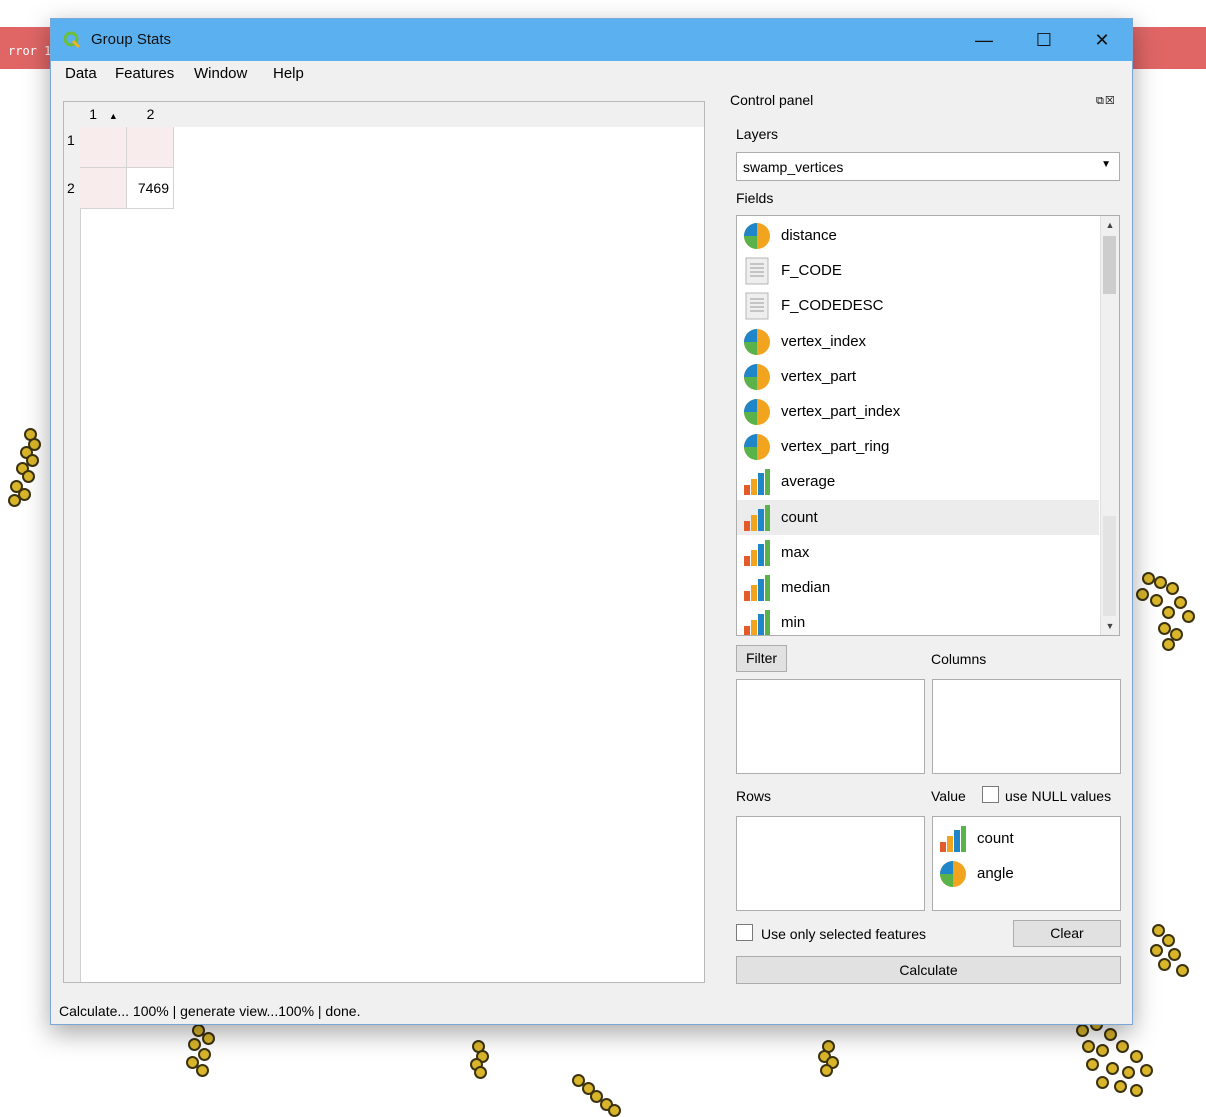 The height and width of the screenshot is (1117, 1206). What do you see at coordinates (72, 554) in the screenshot?
I see `row-header-strip` at bounding box center [72, 554].